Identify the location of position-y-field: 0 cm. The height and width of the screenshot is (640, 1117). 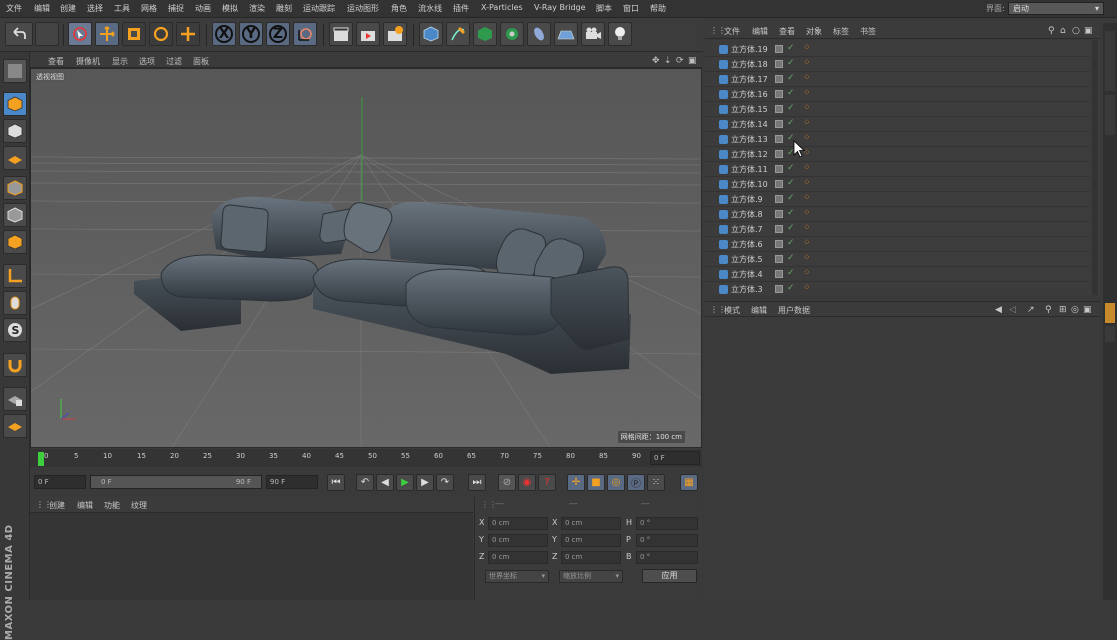
(518, 540).